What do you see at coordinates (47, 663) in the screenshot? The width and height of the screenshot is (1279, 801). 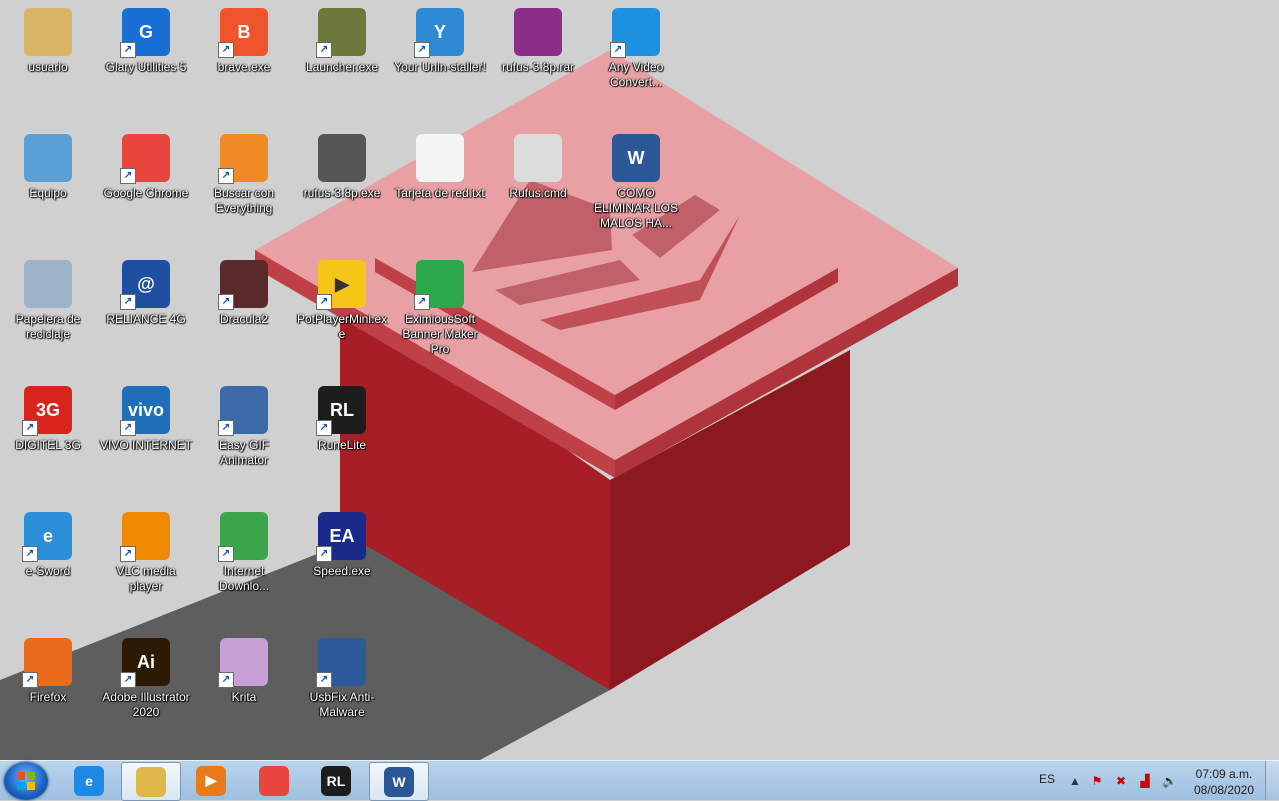 I see `firefox-icon: ↗` at bounding box center [47, 663].